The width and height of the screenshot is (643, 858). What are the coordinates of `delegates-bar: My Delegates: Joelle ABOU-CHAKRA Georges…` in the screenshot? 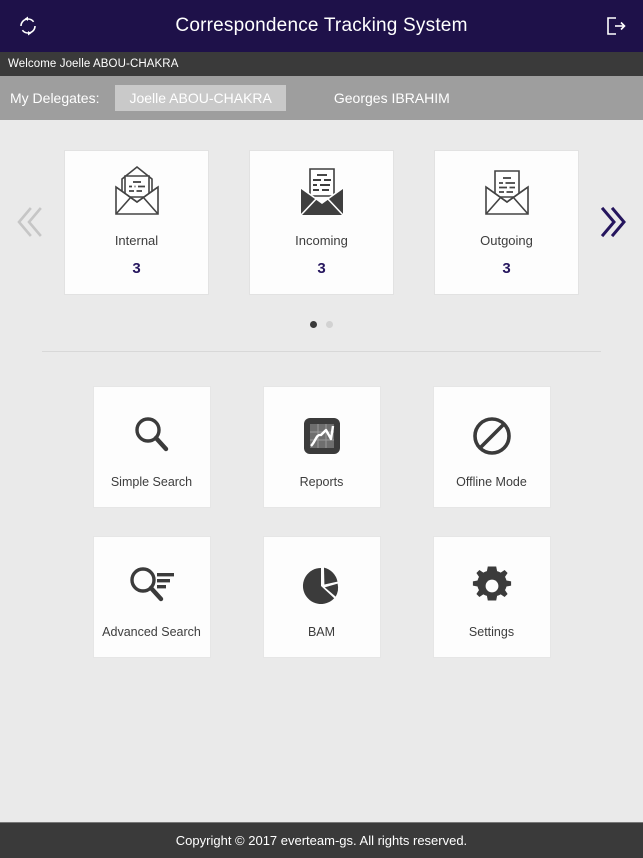 It's located at (321, 98).